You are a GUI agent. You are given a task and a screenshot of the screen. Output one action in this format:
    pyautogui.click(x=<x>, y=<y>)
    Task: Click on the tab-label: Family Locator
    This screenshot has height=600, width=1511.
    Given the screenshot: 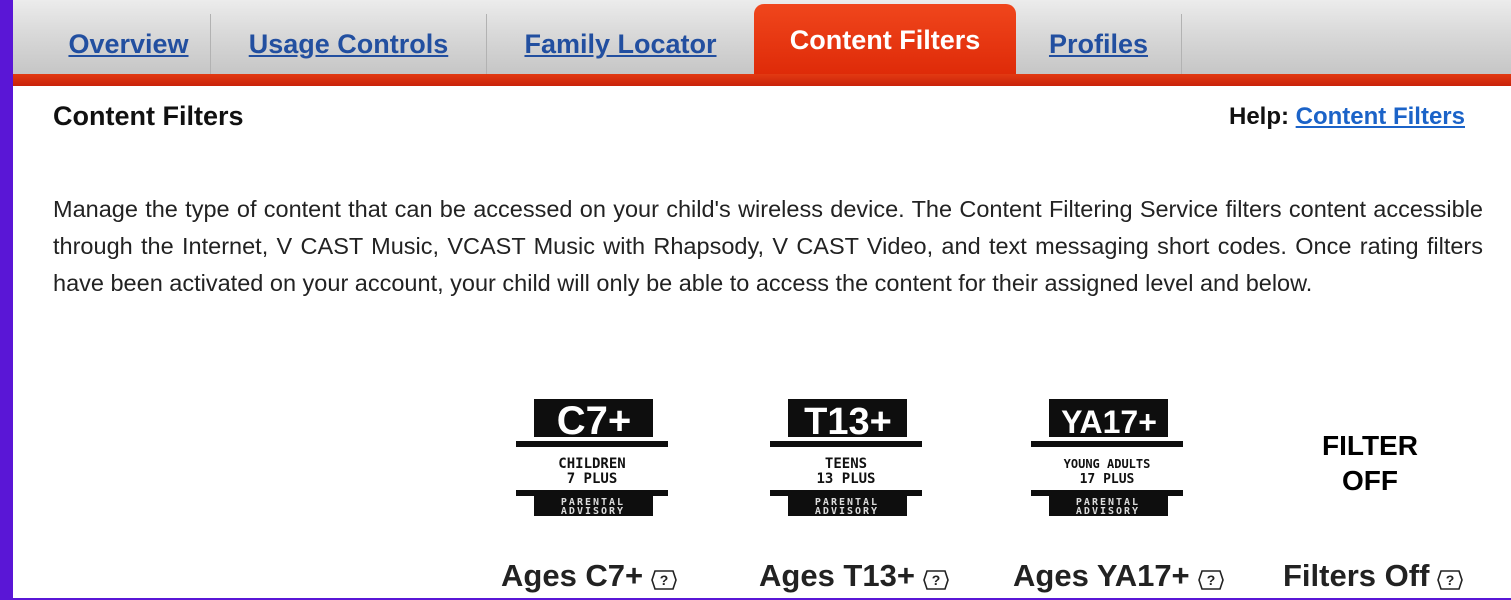 What is the action you would take?
    pyautogui.click(x=620, y=43)
    